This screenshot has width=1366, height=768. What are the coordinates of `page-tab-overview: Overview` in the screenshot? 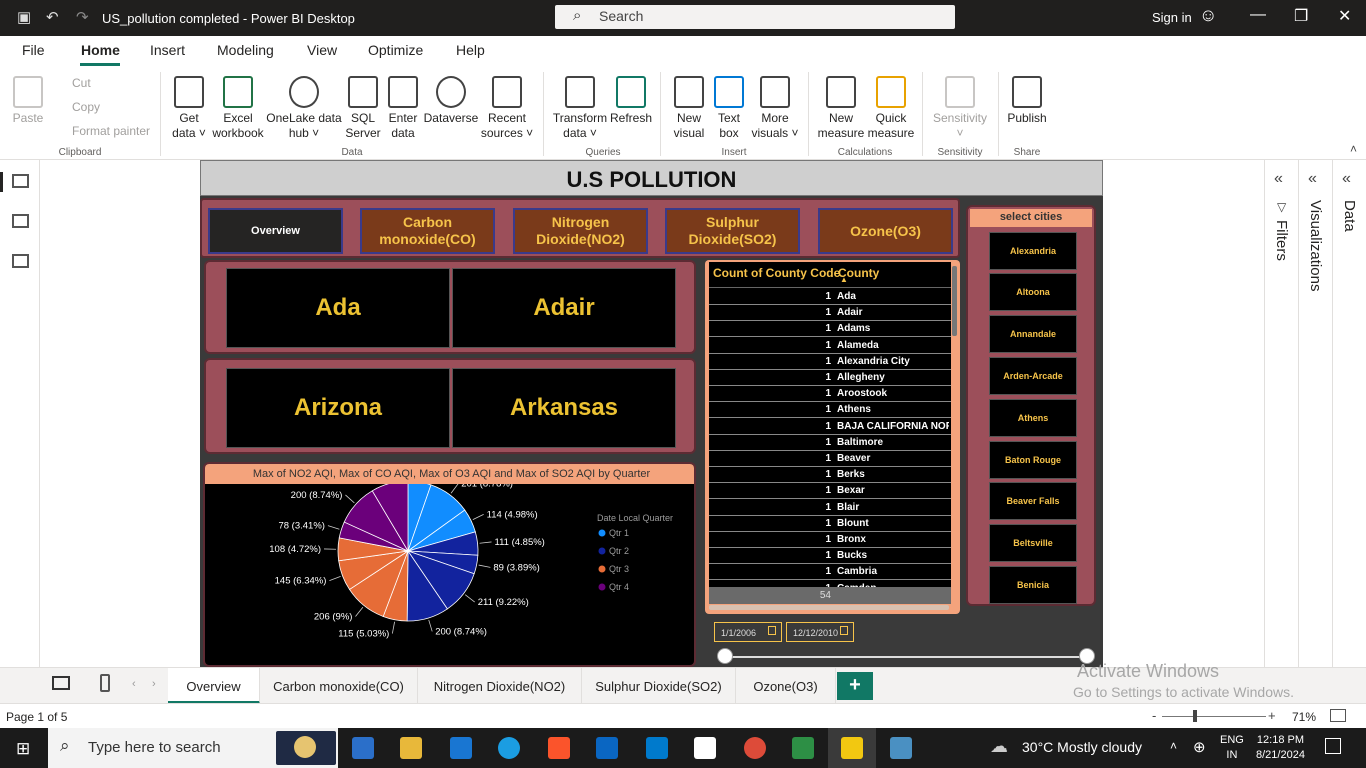 It's located at (214, 686).